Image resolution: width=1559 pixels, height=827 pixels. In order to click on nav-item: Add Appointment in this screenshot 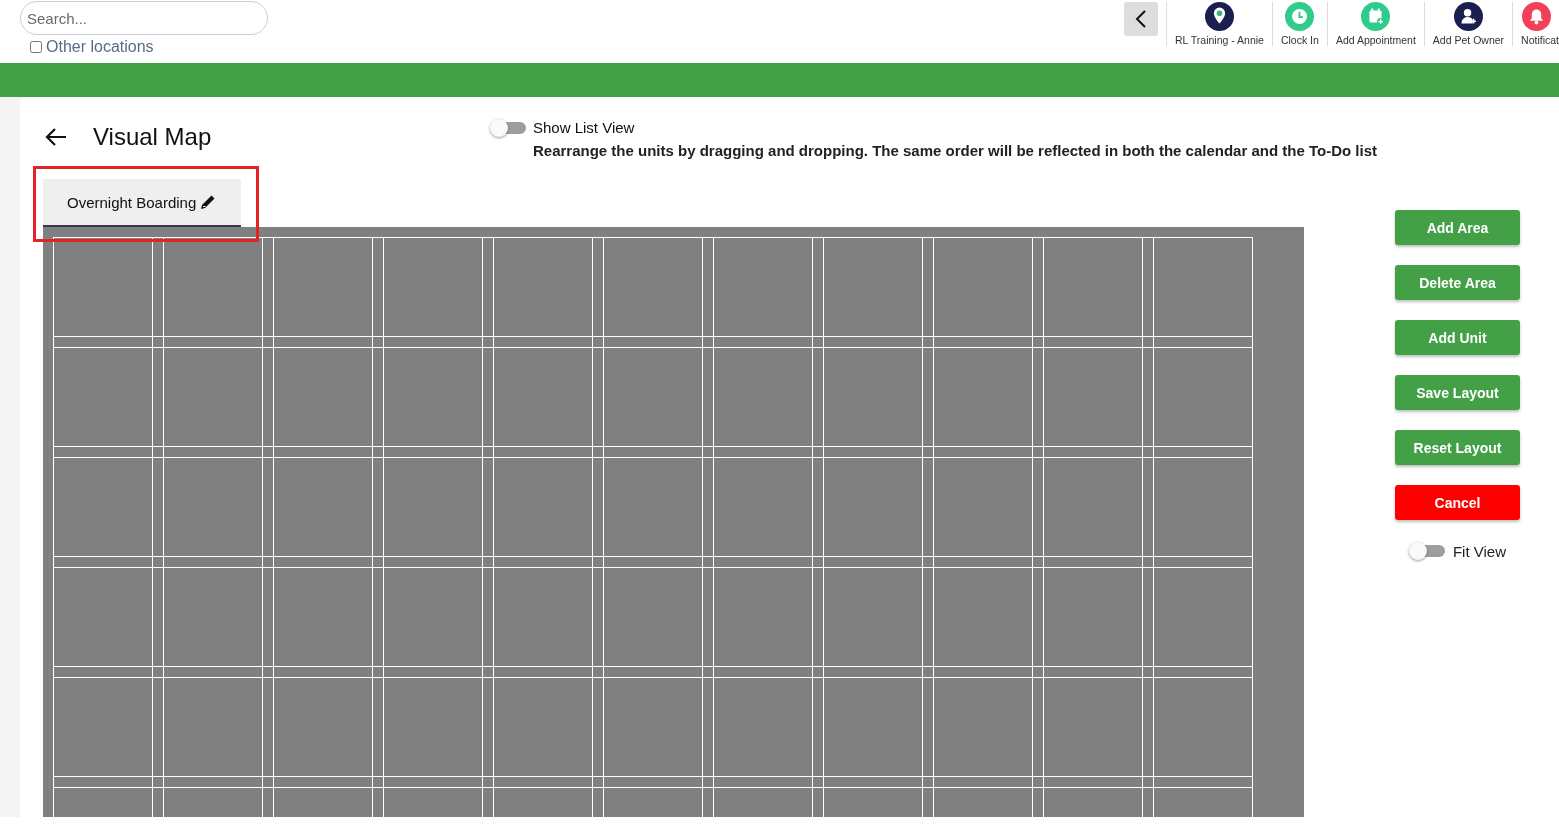, I will do `click(1375, 24)`.